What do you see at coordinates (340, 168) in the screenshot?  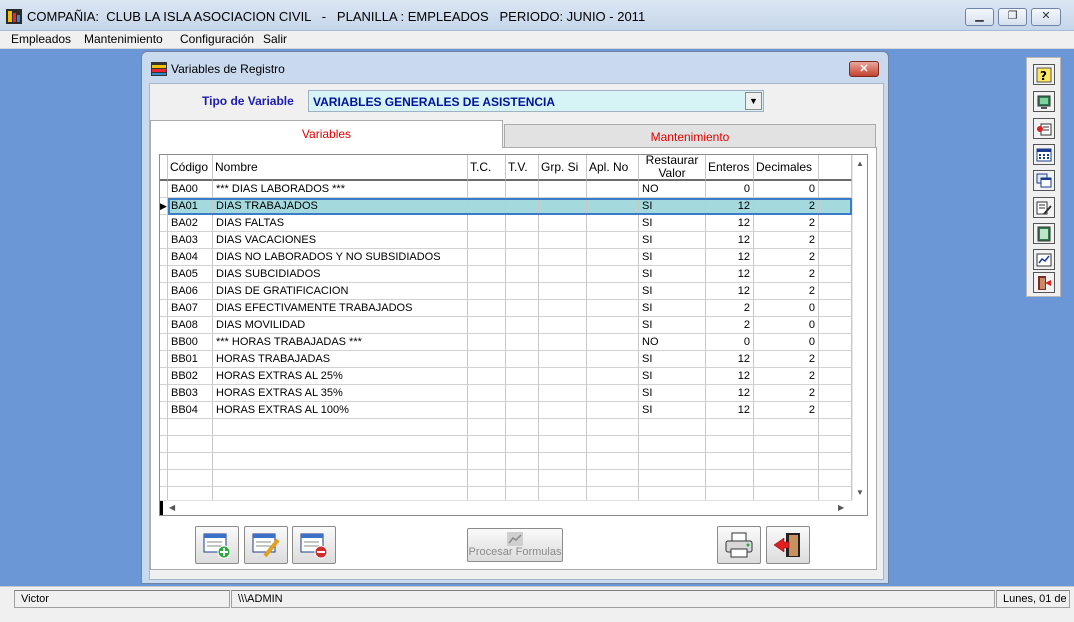 I see `col-nombre: Nombre` at bounding box center [340, 168].